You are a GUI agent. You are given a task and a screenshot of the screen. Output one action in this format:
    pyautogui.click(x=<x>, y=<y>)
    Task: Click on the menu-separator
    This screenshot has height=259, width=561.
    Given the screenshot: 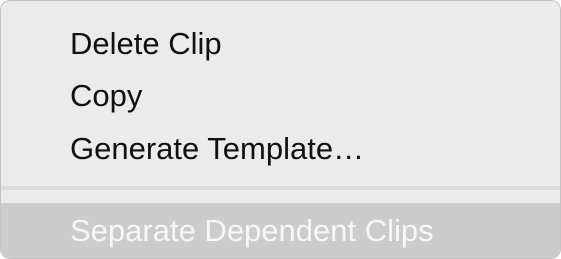 What is the action you would take?
    pyautogui.click(x=280, y=188)
    